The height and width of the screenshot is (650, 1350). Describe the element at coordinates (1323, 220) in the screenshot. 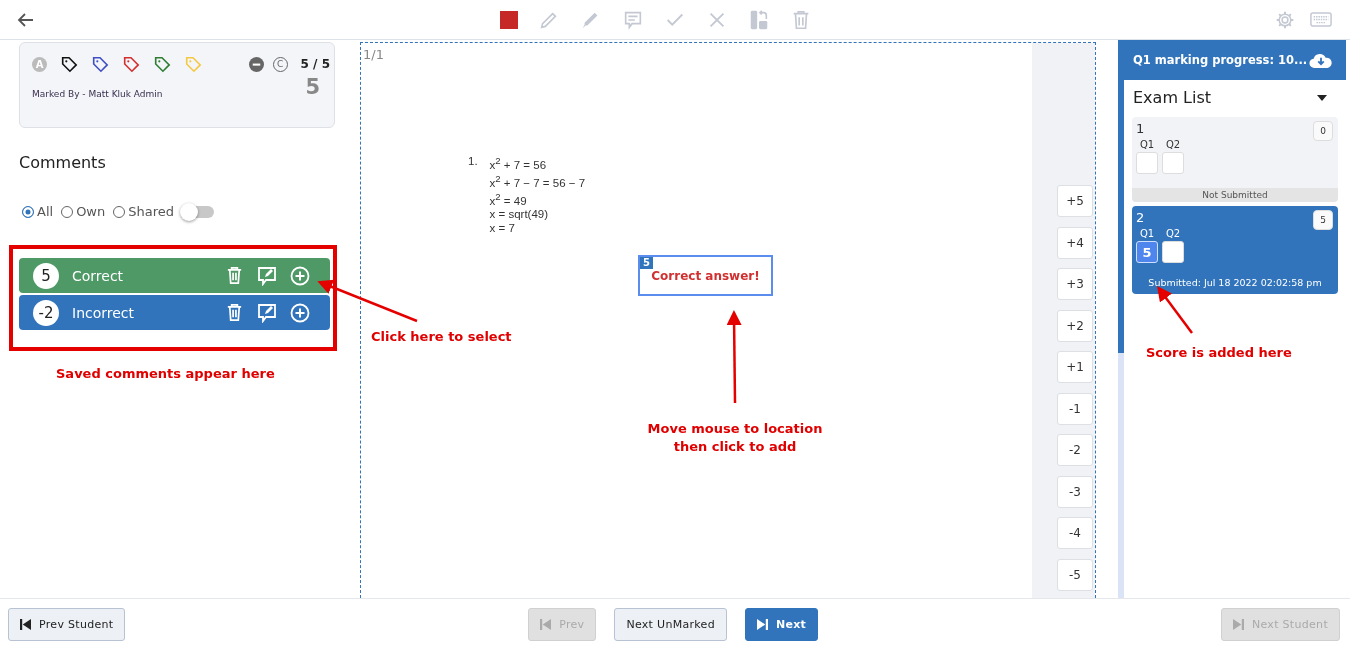

I see `exam-total: 5` at that location.